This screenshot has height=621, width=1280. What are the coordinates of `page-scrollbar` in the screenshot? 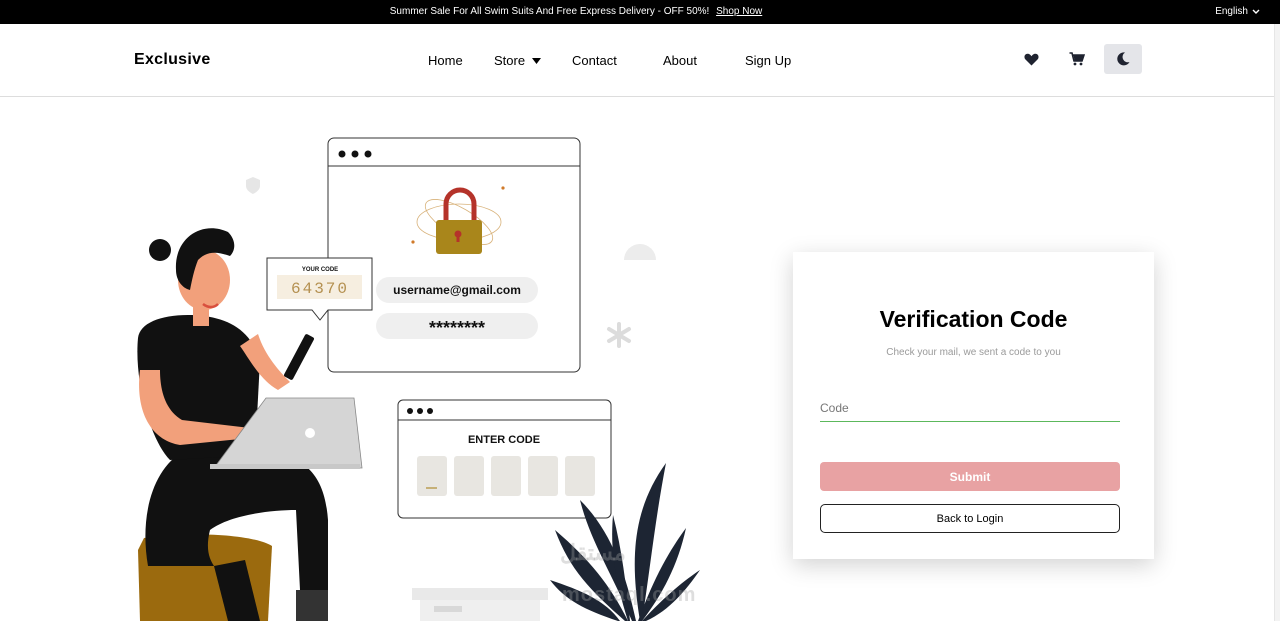 It's located at (1277, 322).